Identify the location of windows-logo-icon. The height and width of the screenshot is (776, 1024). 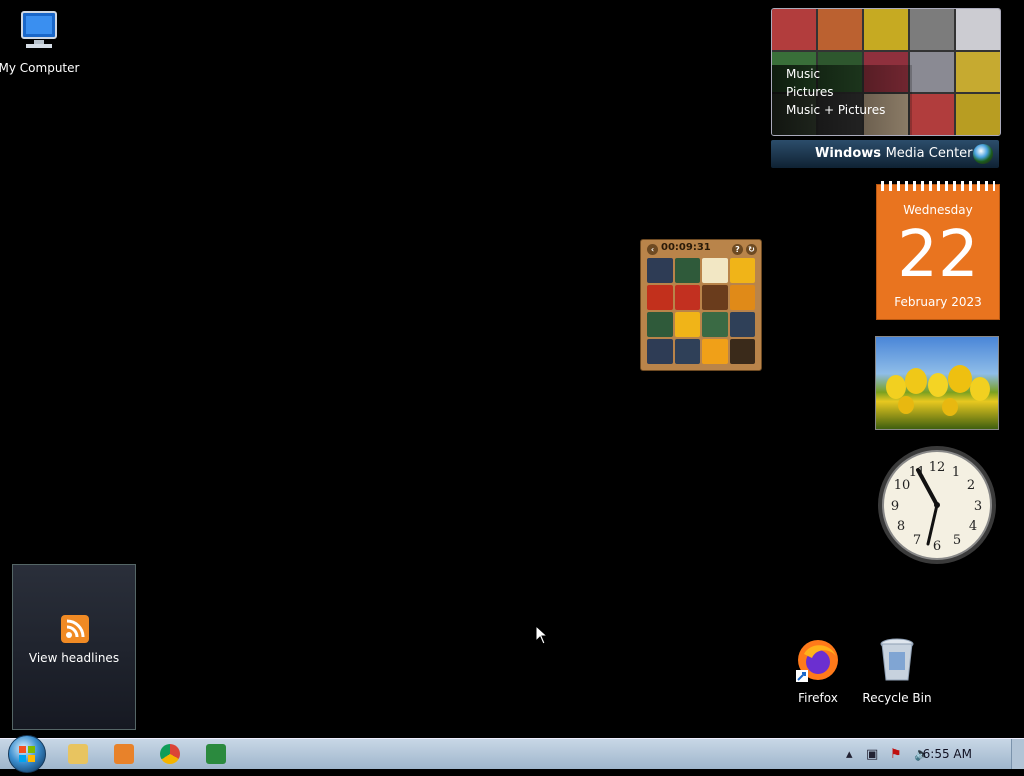
(27, 754).